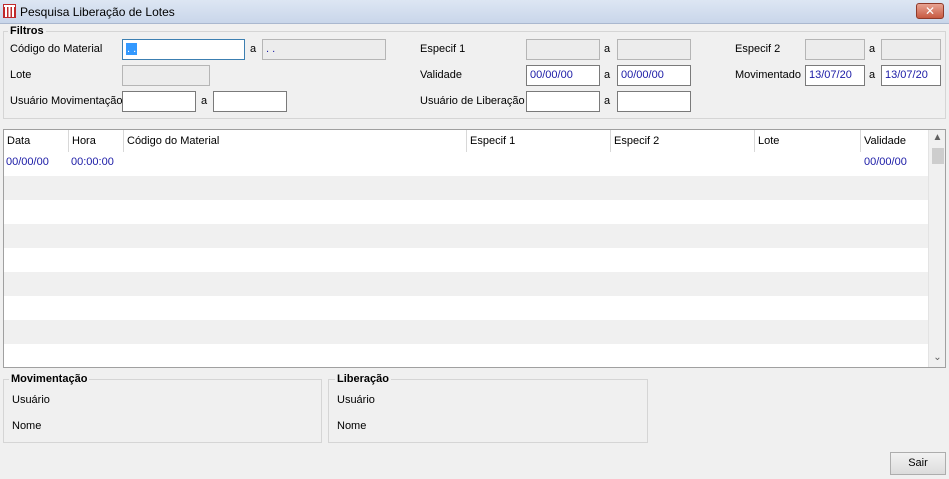 This screenshot has height=479, width=949. Describe the element at coordinates (56, 49) in the screenshot. I see `codigo-material-label: Código do Material` at that location.